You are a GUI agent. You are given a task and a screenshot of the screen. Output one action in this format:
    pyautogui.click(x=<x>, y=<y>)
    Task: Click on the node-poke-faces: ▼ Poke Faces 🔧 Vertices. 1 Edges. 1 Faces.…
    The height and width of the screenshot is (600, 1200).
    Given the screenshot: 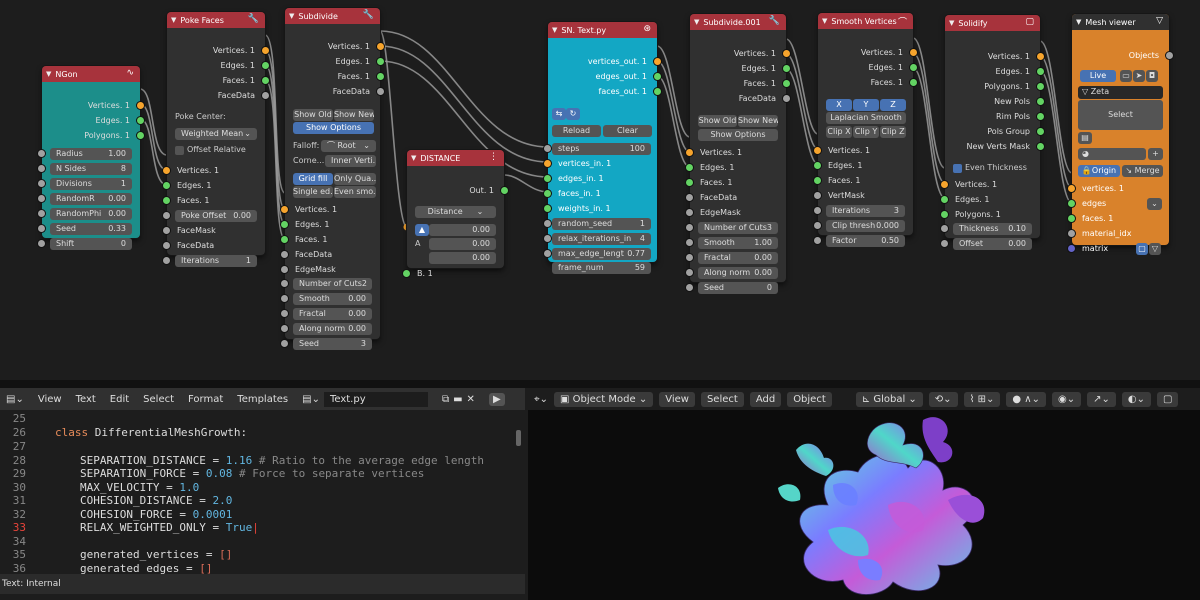 What is the action you would take?
    pyautogui.click(x=216, y=139)
    